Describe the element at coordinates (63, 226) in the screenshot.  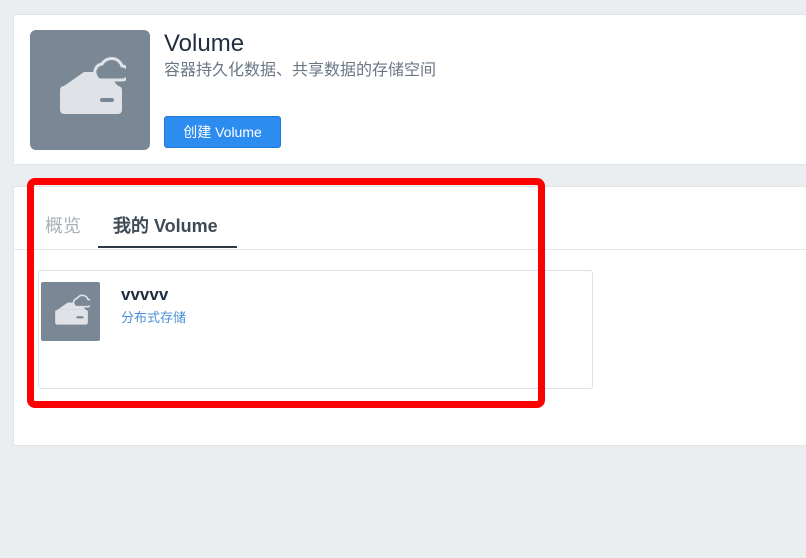
I see `tab-overview: 概览` at that location.